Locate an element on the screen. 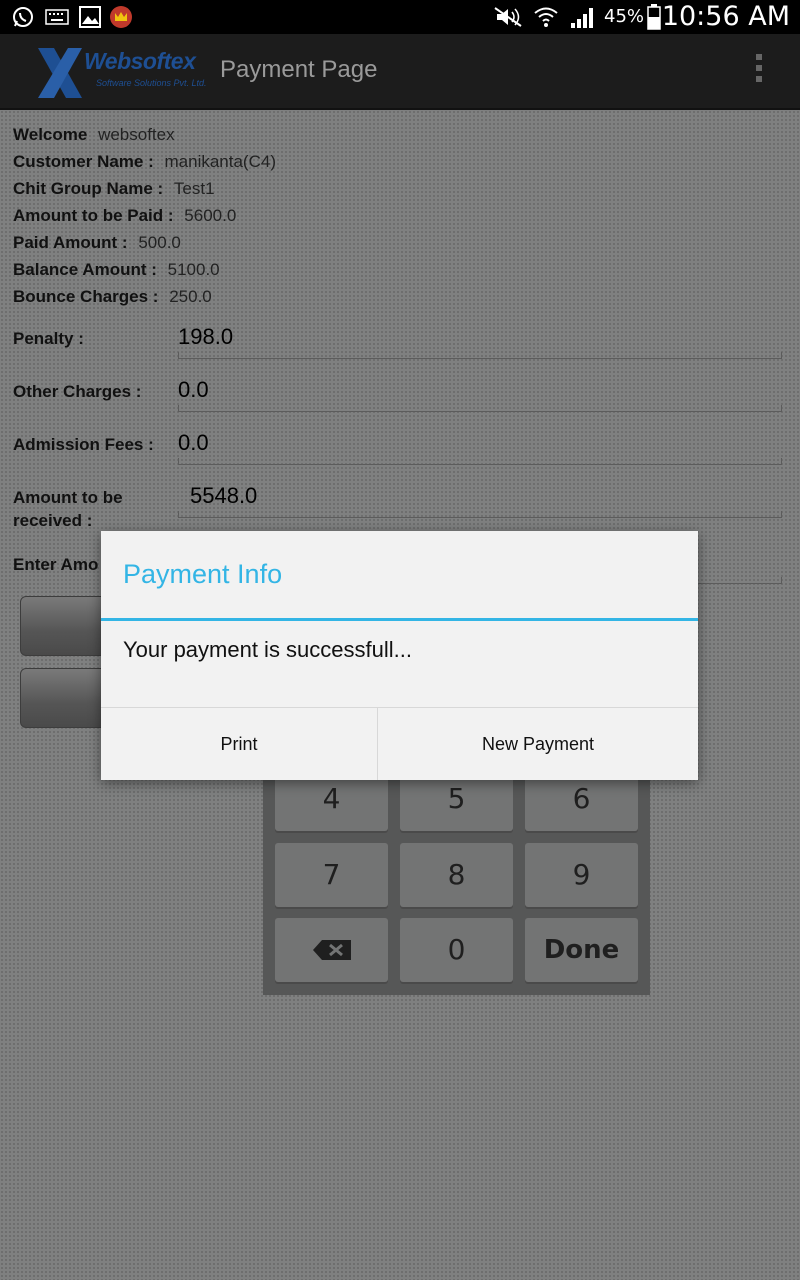 This screenshot has height=1280, width=800. amount-received-underline is located at coordinates (480, 514).